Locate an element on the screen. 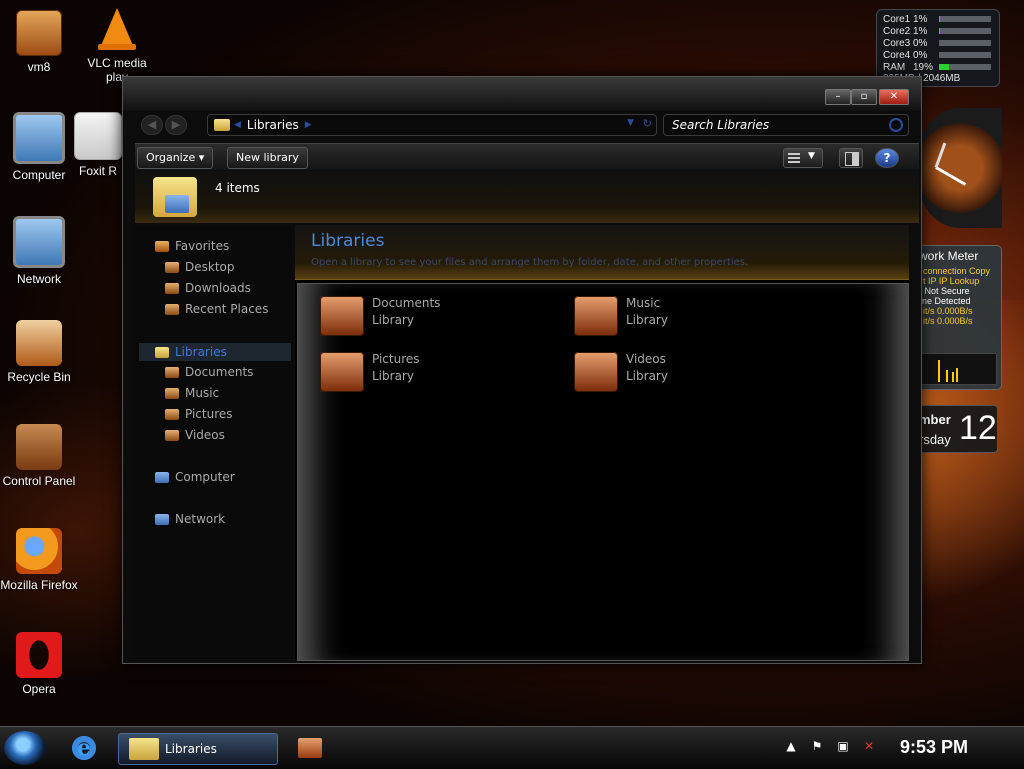 This screenshot has height=769, width=1024. nav-downloads: Downloads is located at coordinates (208, 288).